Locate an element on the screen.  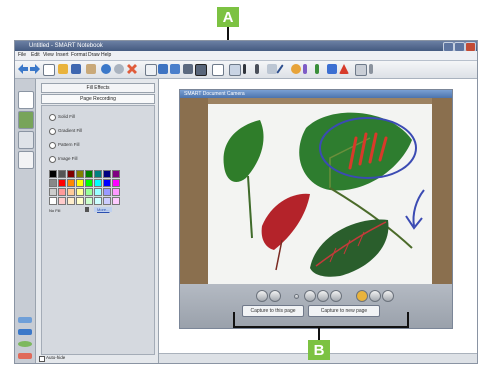
swatch-purple is located at coordinates (116, 174).